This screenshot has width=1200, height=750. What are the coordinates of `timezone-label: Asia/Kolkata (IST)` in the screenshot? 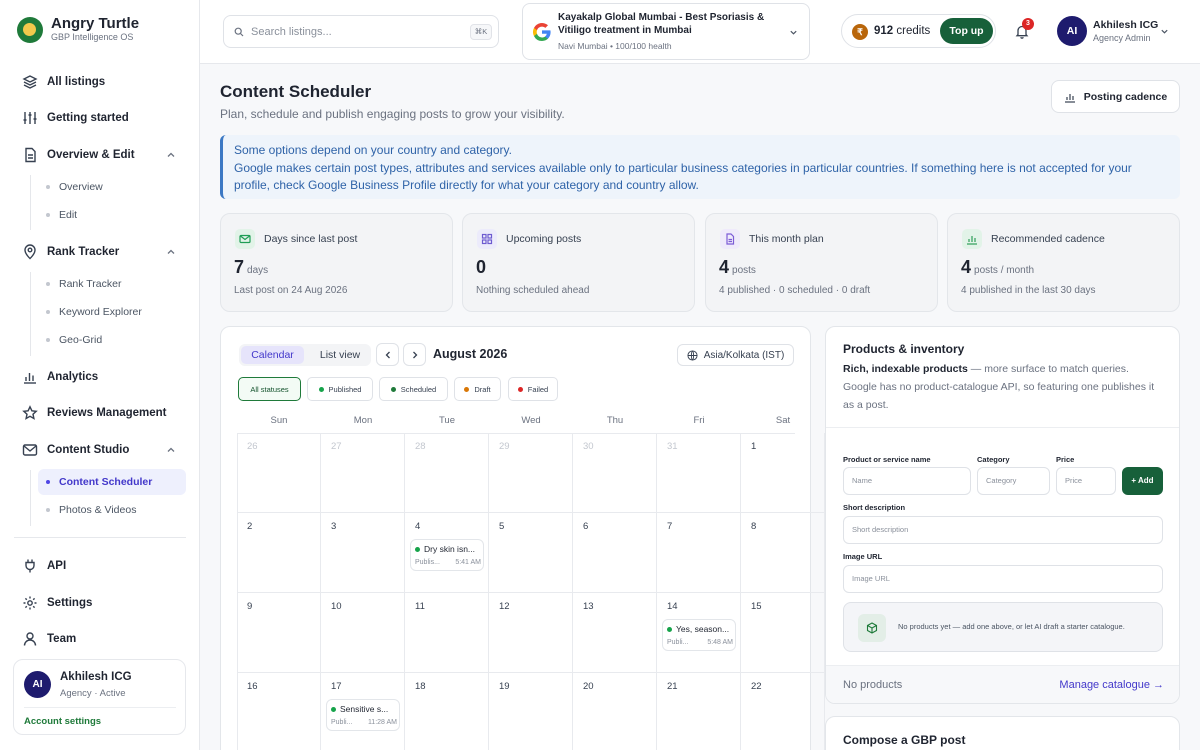 It's located at (744, 355).